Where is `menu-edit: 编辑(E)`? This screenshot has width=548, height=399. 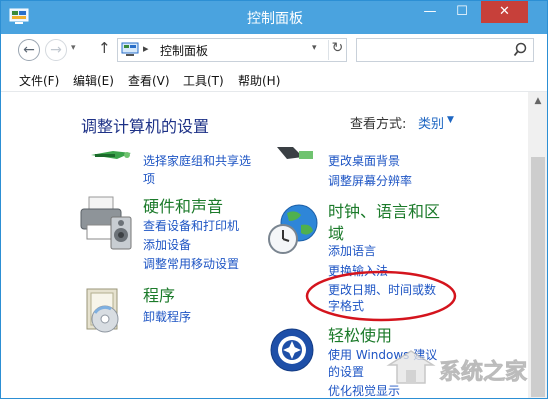
menu-edit: 编辑(E) is located at coordinates (93, 80).